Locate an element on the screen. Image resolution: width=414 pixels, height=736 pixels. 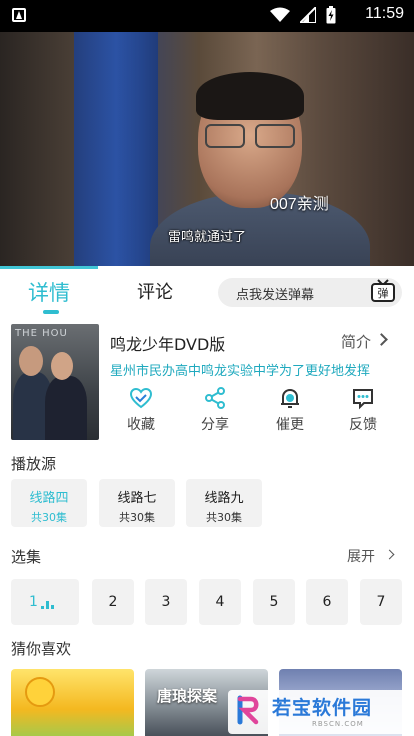
episode-list: 1 2 3 4 5 6 7 is located at coordinates (207, 602).